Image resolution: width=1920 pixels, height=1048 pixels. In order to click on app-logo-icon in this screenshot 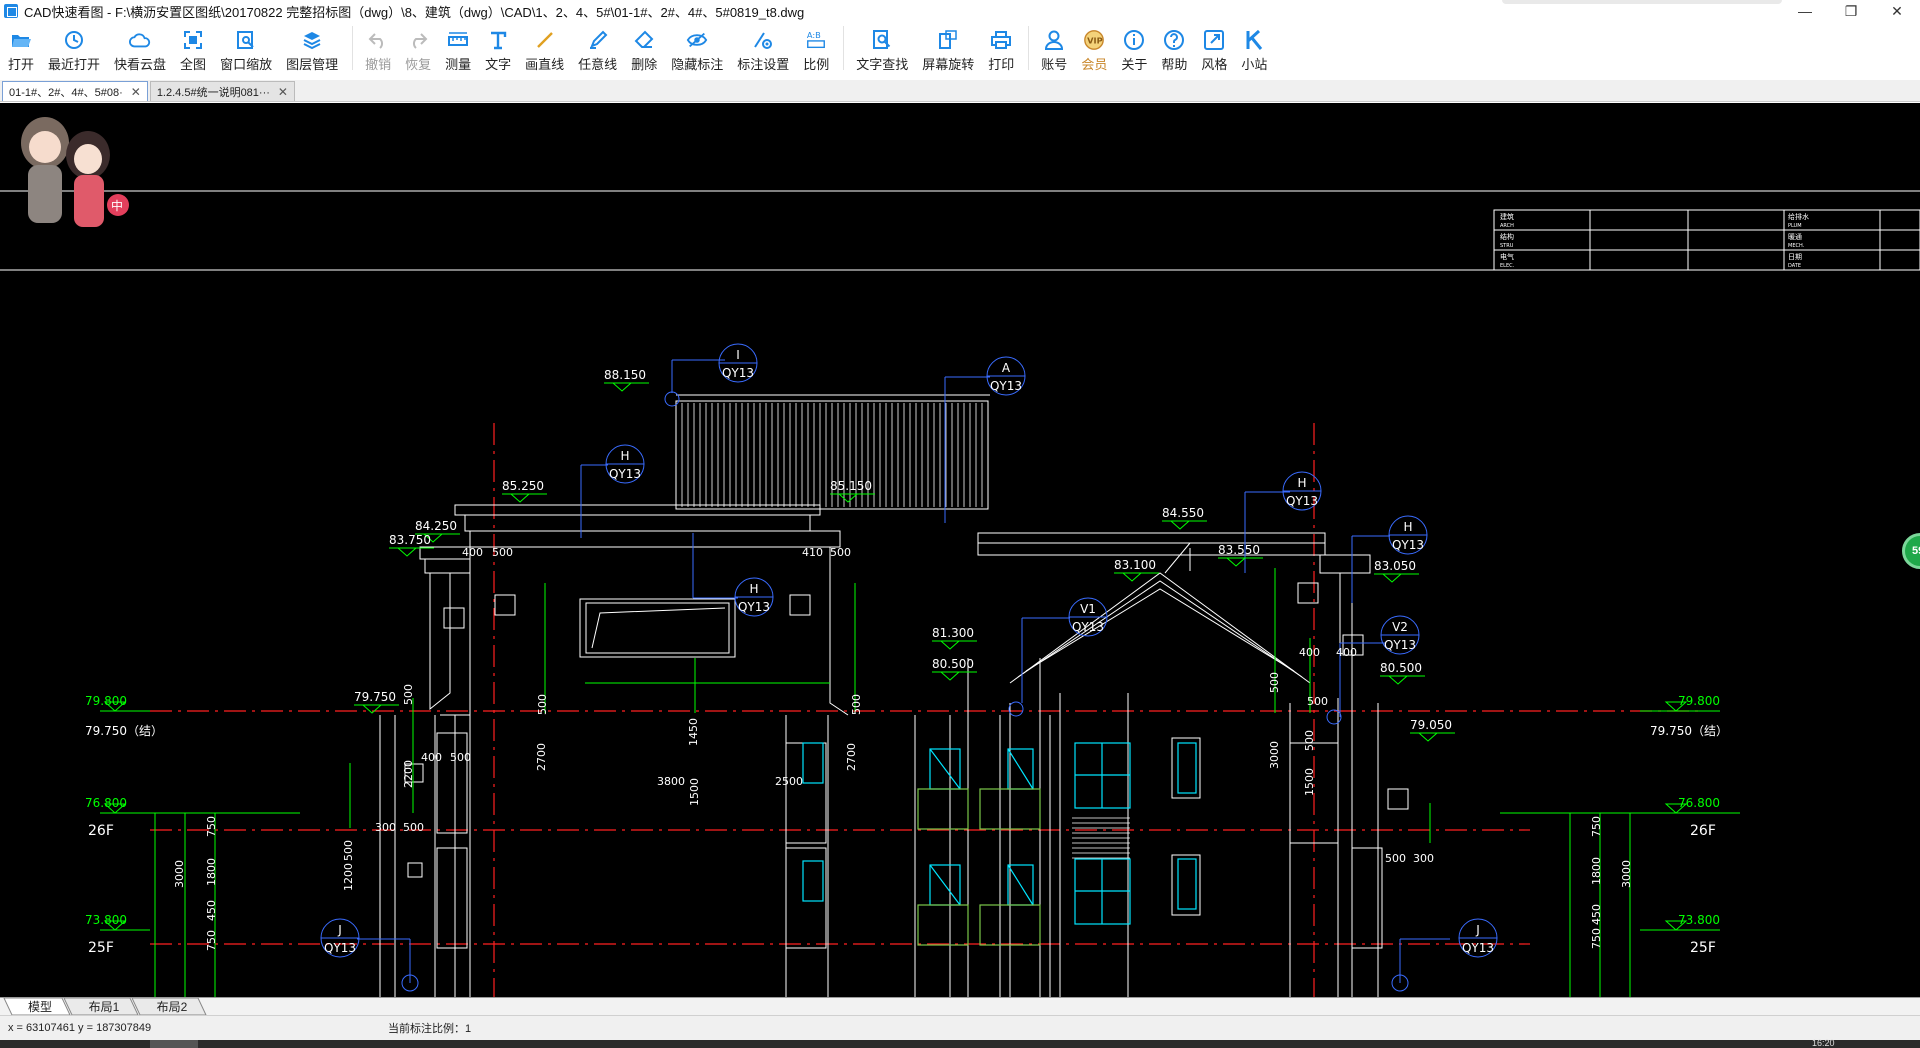, I will do `click(11, 11)`.